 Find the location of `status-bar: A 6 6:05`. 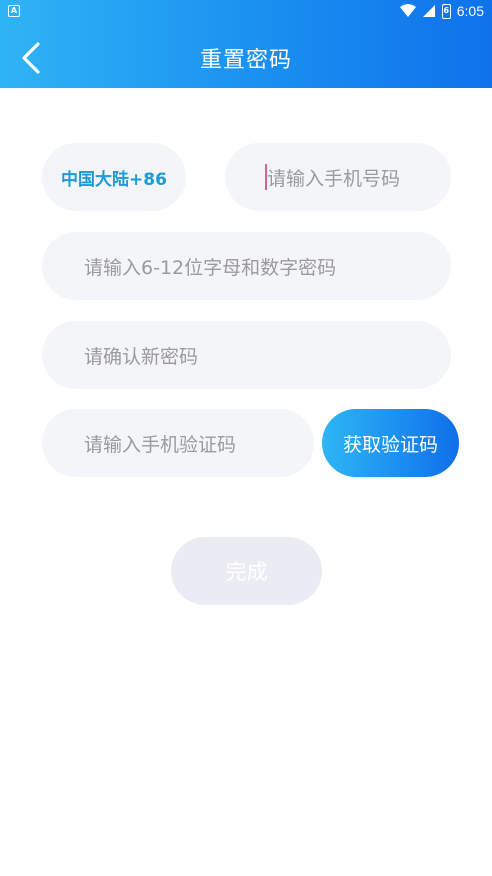

status-bar: A 6 6:05 is located at coordinates (246, 11).